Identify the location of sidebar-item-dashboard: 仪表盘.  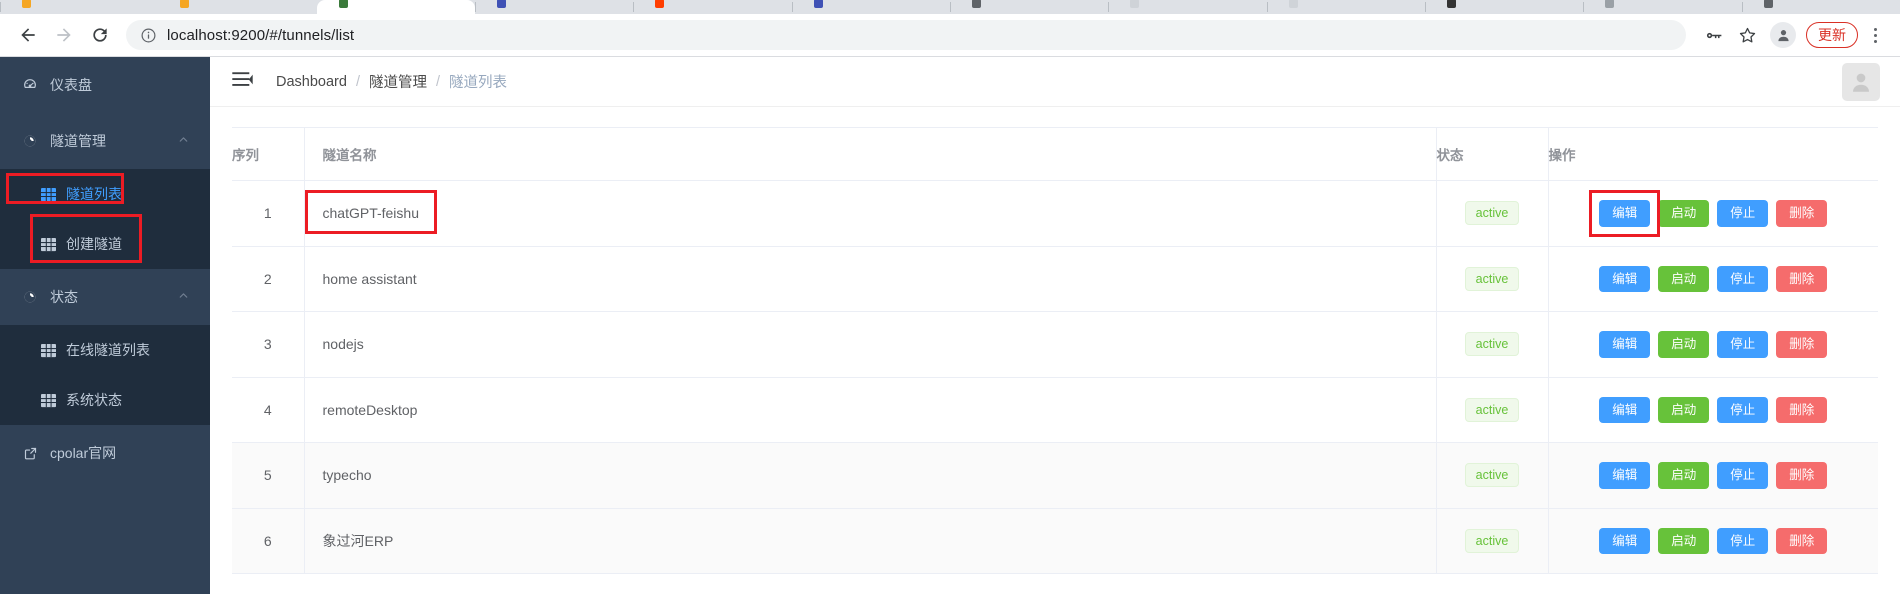
(105, 85).